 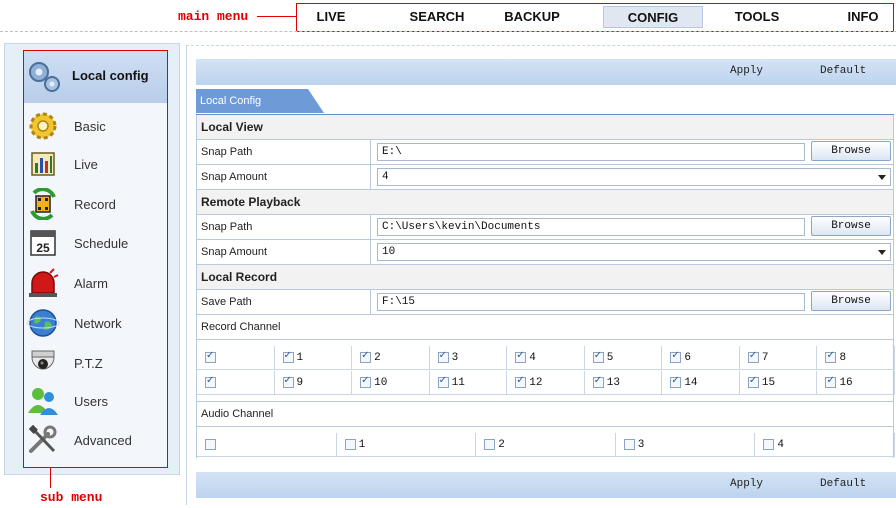 I want to click on sidebar-item-record: Record, so click(x=95, y=205).